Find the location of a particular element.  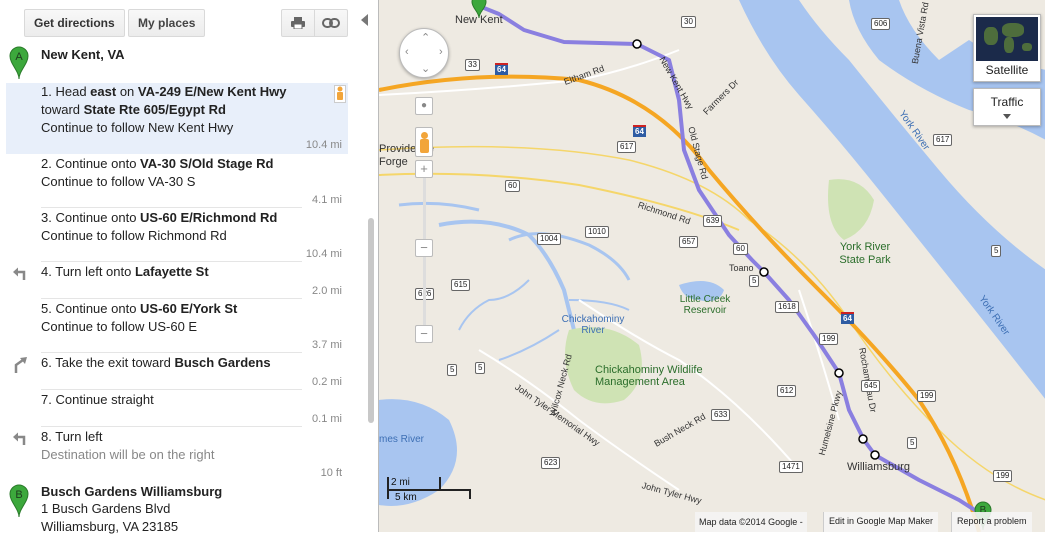

traffic-dropdown: Traffic is located at coordinates (1007, 107).